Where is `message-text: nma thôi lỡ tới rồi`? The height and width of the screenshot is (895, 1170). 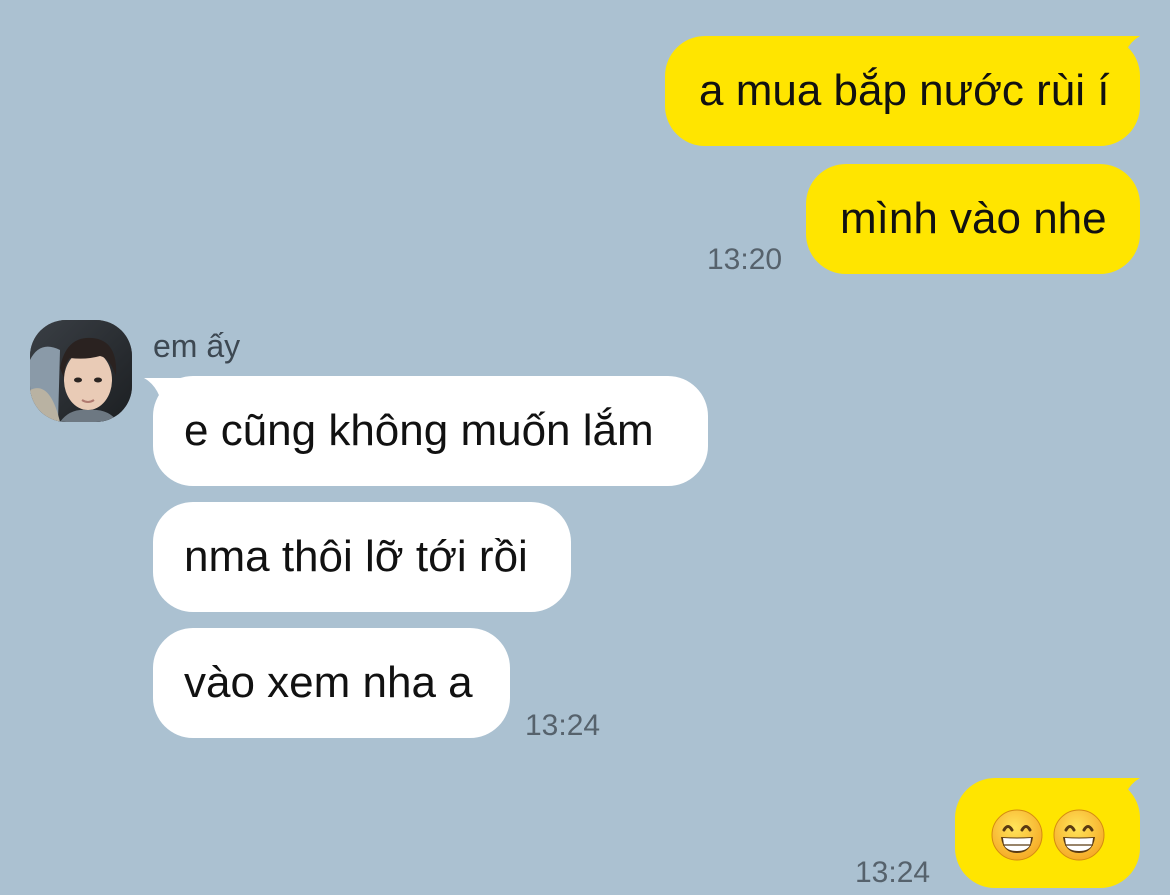 message-text: nma thôi lỡ tới rồi is located at coordinates (356, 556).